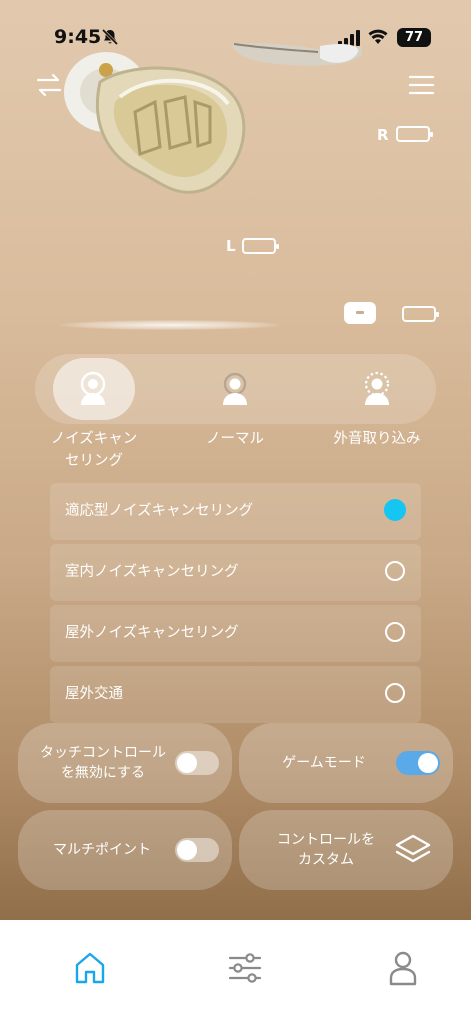 This screenshot has height=1024, width=471. Describe the element at coordinates (197, 763) in the screenshot. I see `touch-control-toggle` at that location.